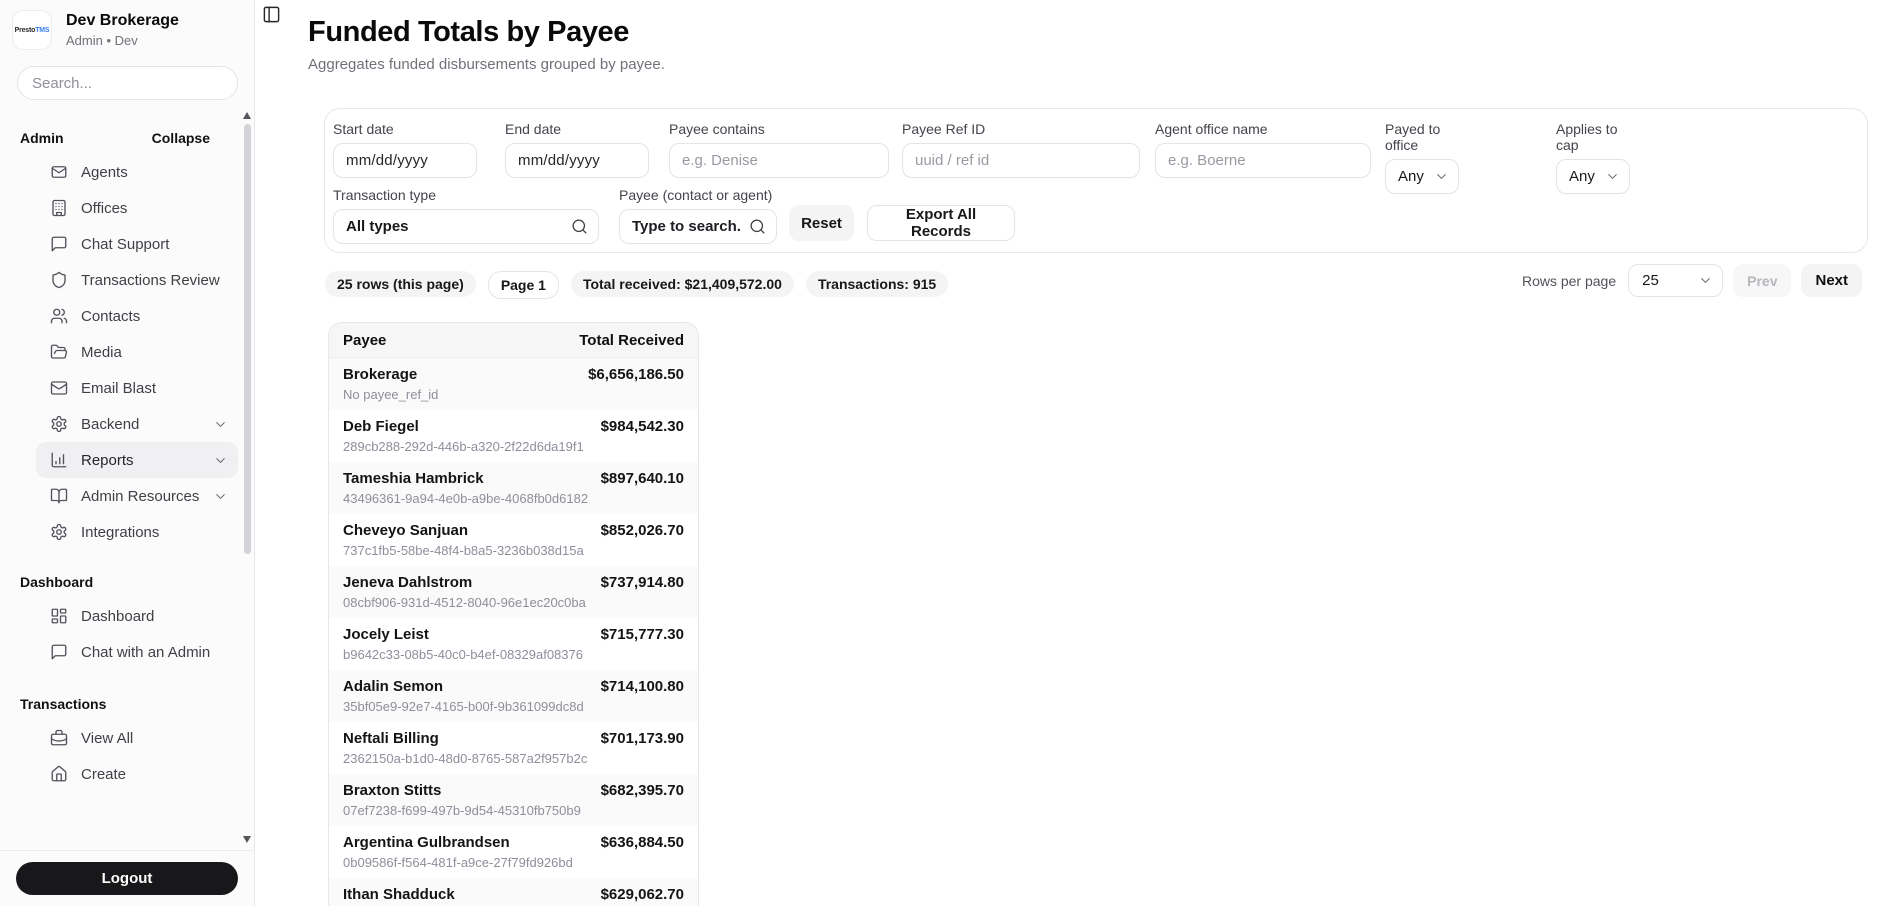  Describe the element at coordinates (118, 616) in the screenshot. I see `sidebar-item-label: Dashboard` at that location.